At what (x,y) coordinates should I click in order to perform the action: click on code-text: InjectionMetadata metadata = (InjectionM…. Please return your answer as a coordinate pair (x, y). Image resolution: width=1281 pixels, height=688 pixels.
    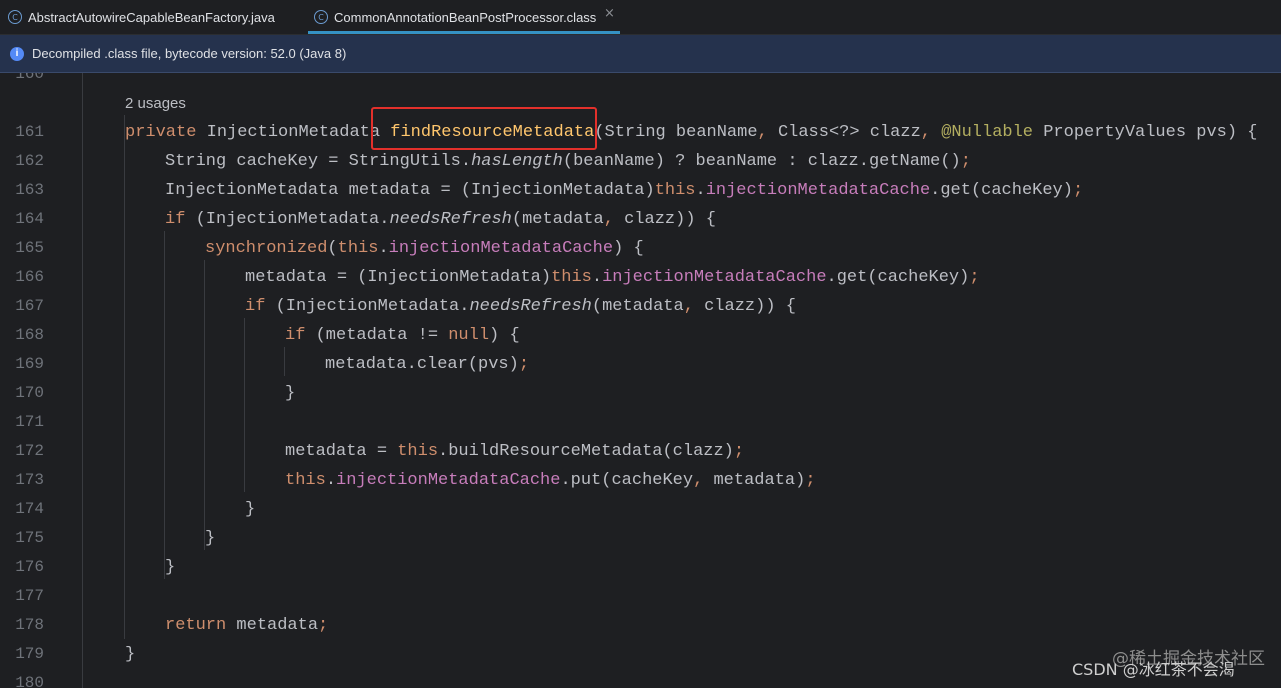
    Looking at the image, I should click on (624, 190).